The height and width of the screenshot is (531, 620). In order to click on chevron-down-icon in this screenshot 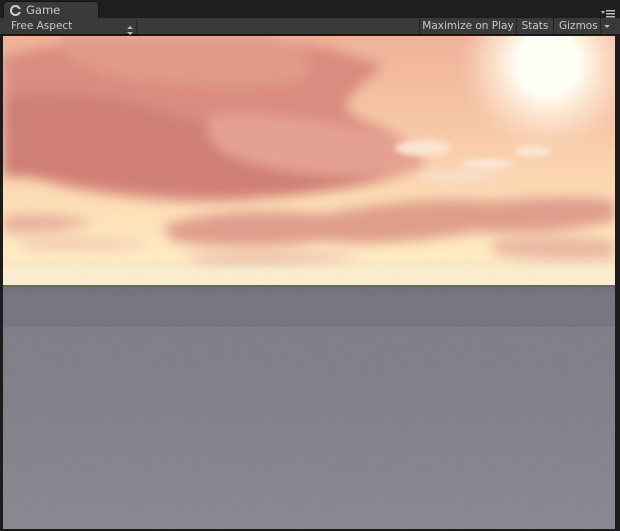, I will do `click(606, 26)`.